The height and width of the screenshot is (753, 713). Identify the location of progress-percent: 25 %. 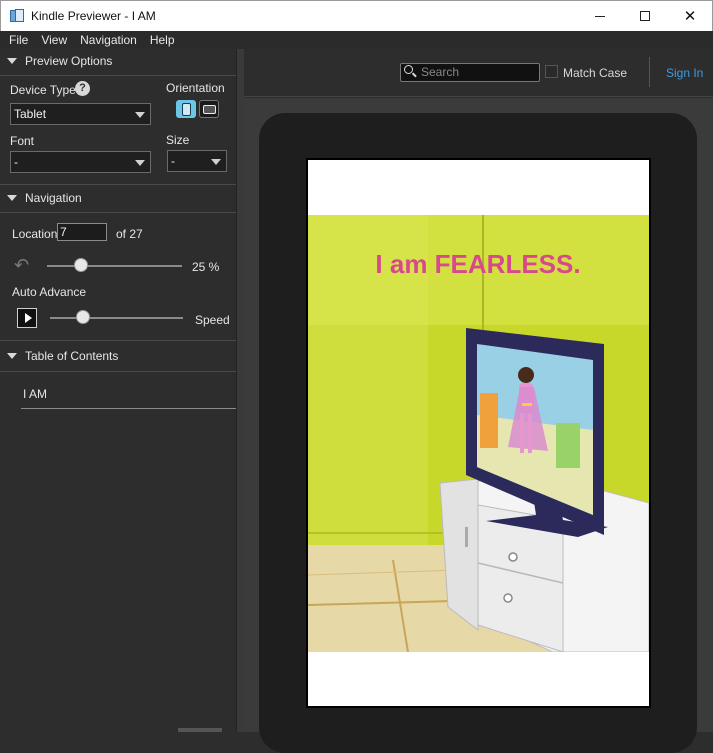
(206, 267).